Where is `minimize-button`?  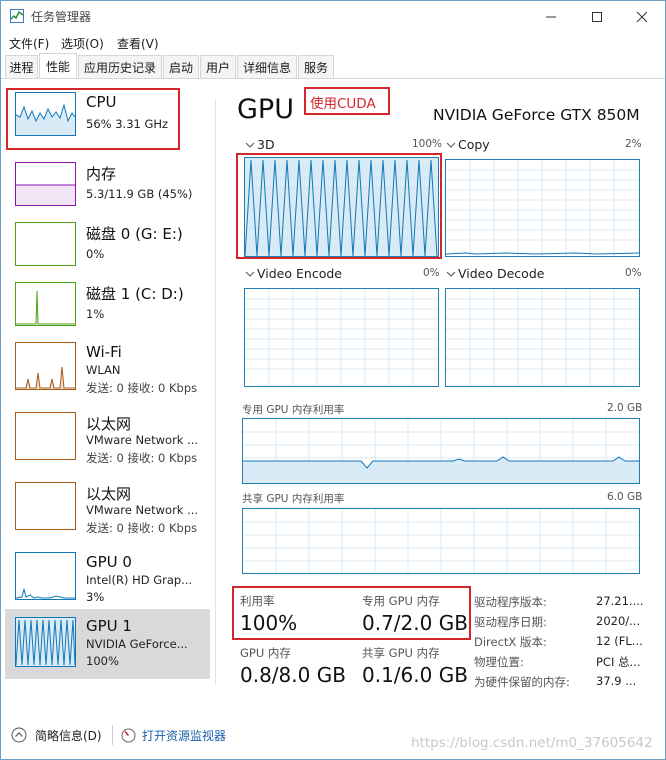 minimize-button is located at coordinates (551, 16).